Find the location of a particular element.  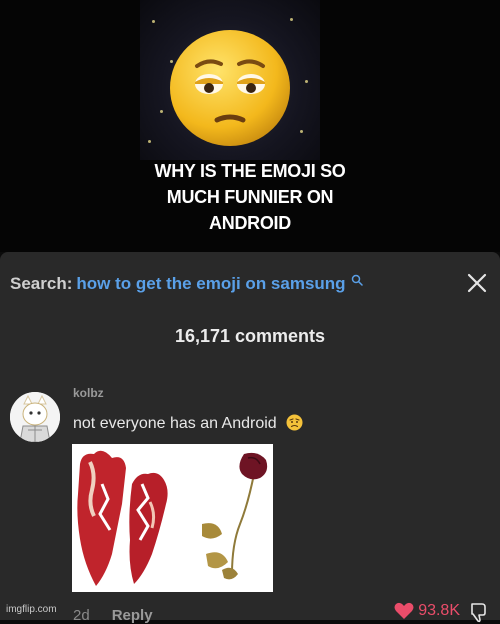

avatar is located at coordinates (35, 417).